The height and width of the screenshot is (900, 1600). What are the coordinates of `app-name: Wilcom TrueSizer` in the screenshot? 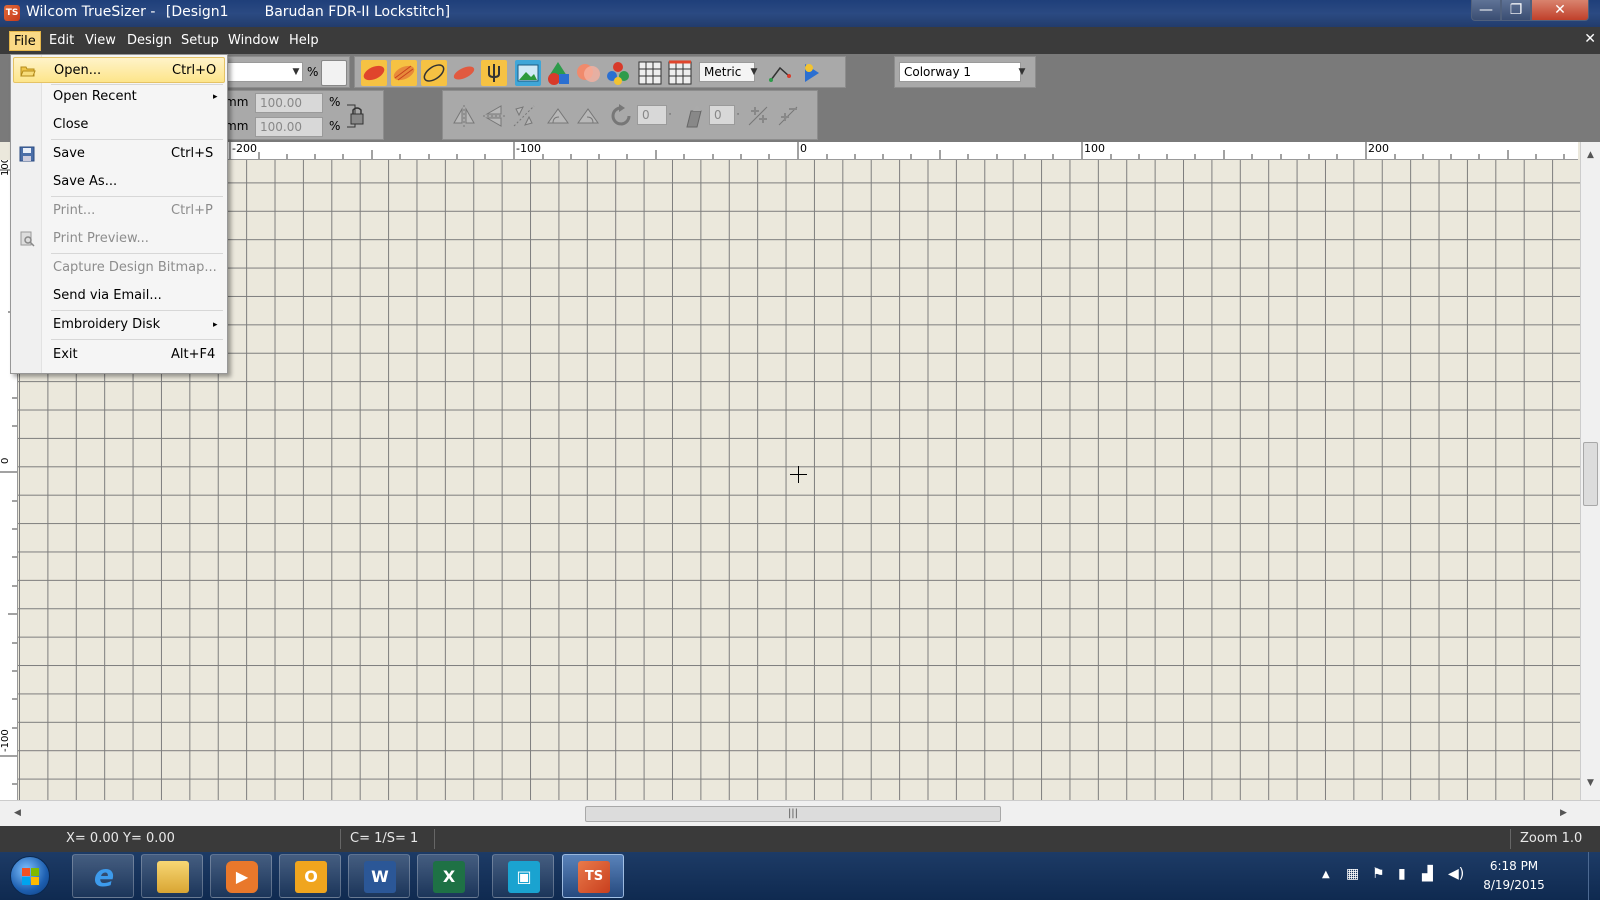 It's located at (86, 12).